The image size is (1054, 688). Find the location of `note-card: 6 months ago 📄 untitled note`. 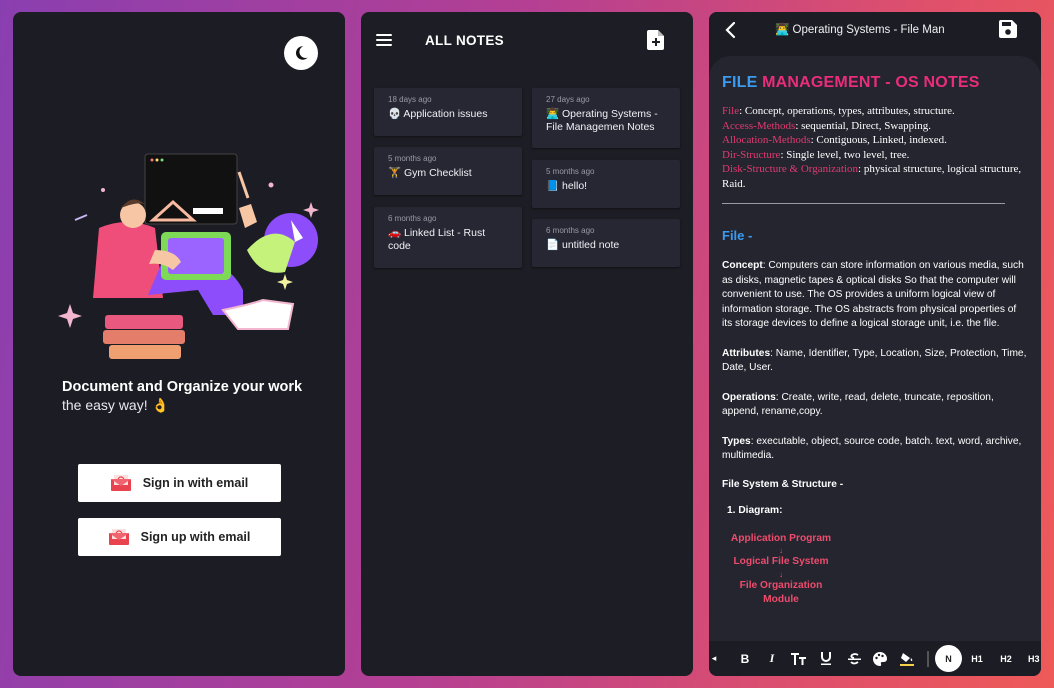

note-card: 6 months ago 📄 untitled note is located at coordinates (606, 243).